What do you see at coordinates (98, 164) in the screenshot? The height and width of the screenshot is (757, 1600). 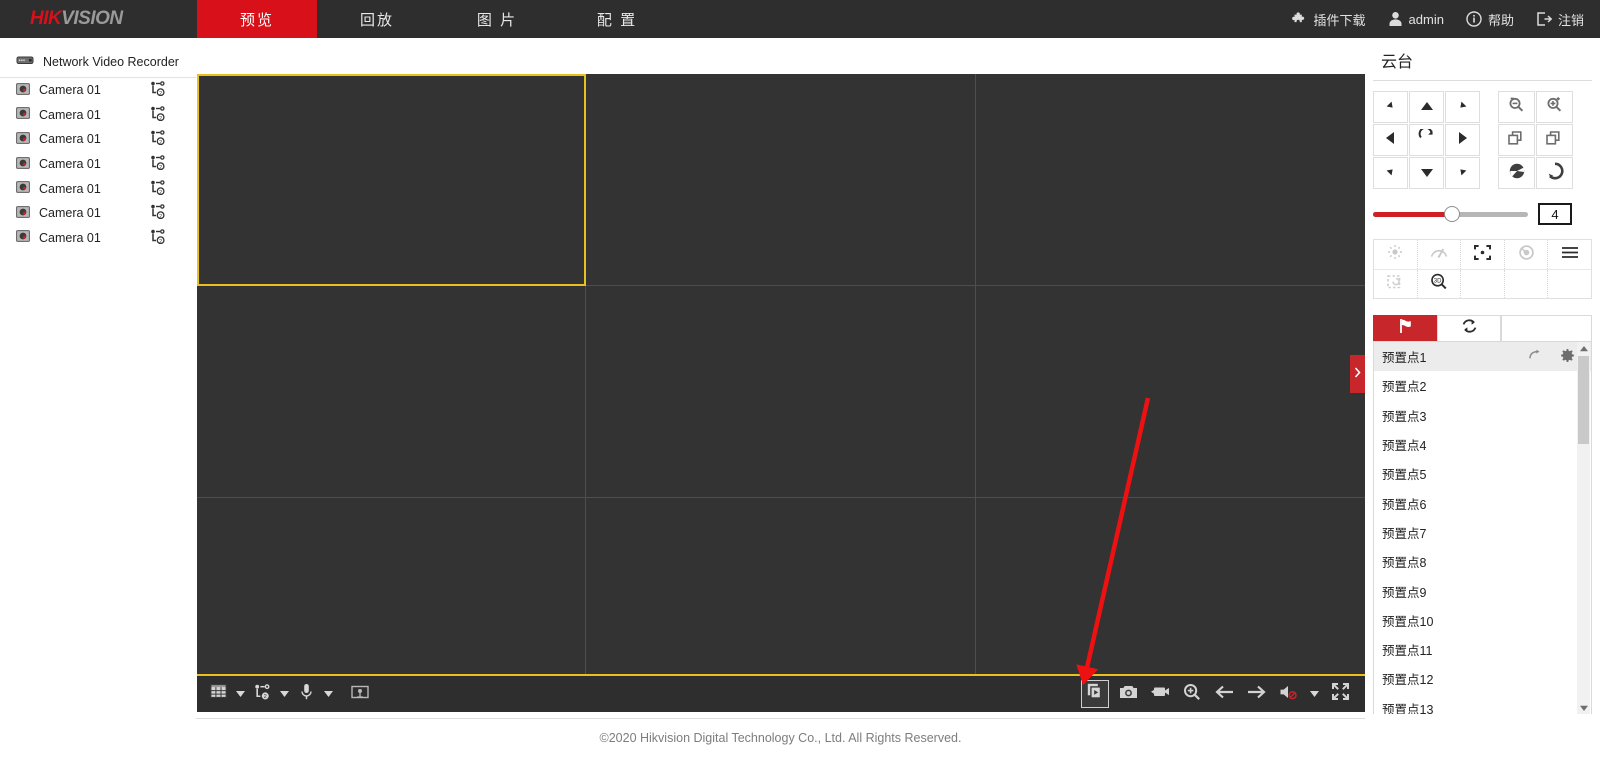 I see `camera-list-item-4: Camera 01 2` at bounding box center [98, 164].